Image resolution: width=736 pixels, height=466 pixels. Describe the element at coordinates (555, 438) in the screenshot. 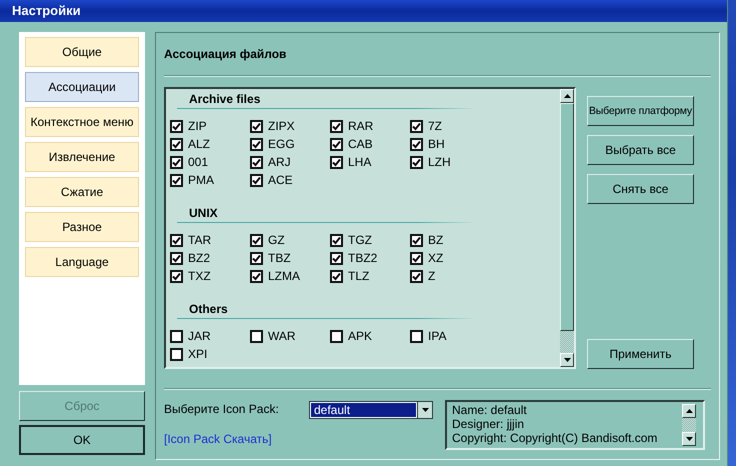

I see `info-line: Copyright: Copyright(C) Bandisoft.com` at that location.